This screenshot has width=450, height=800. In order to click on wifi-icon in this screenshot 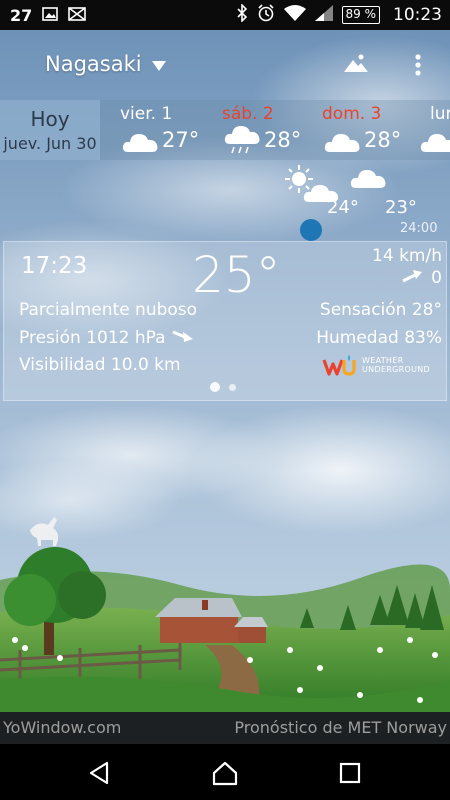, I will do `click(294, 15)`.